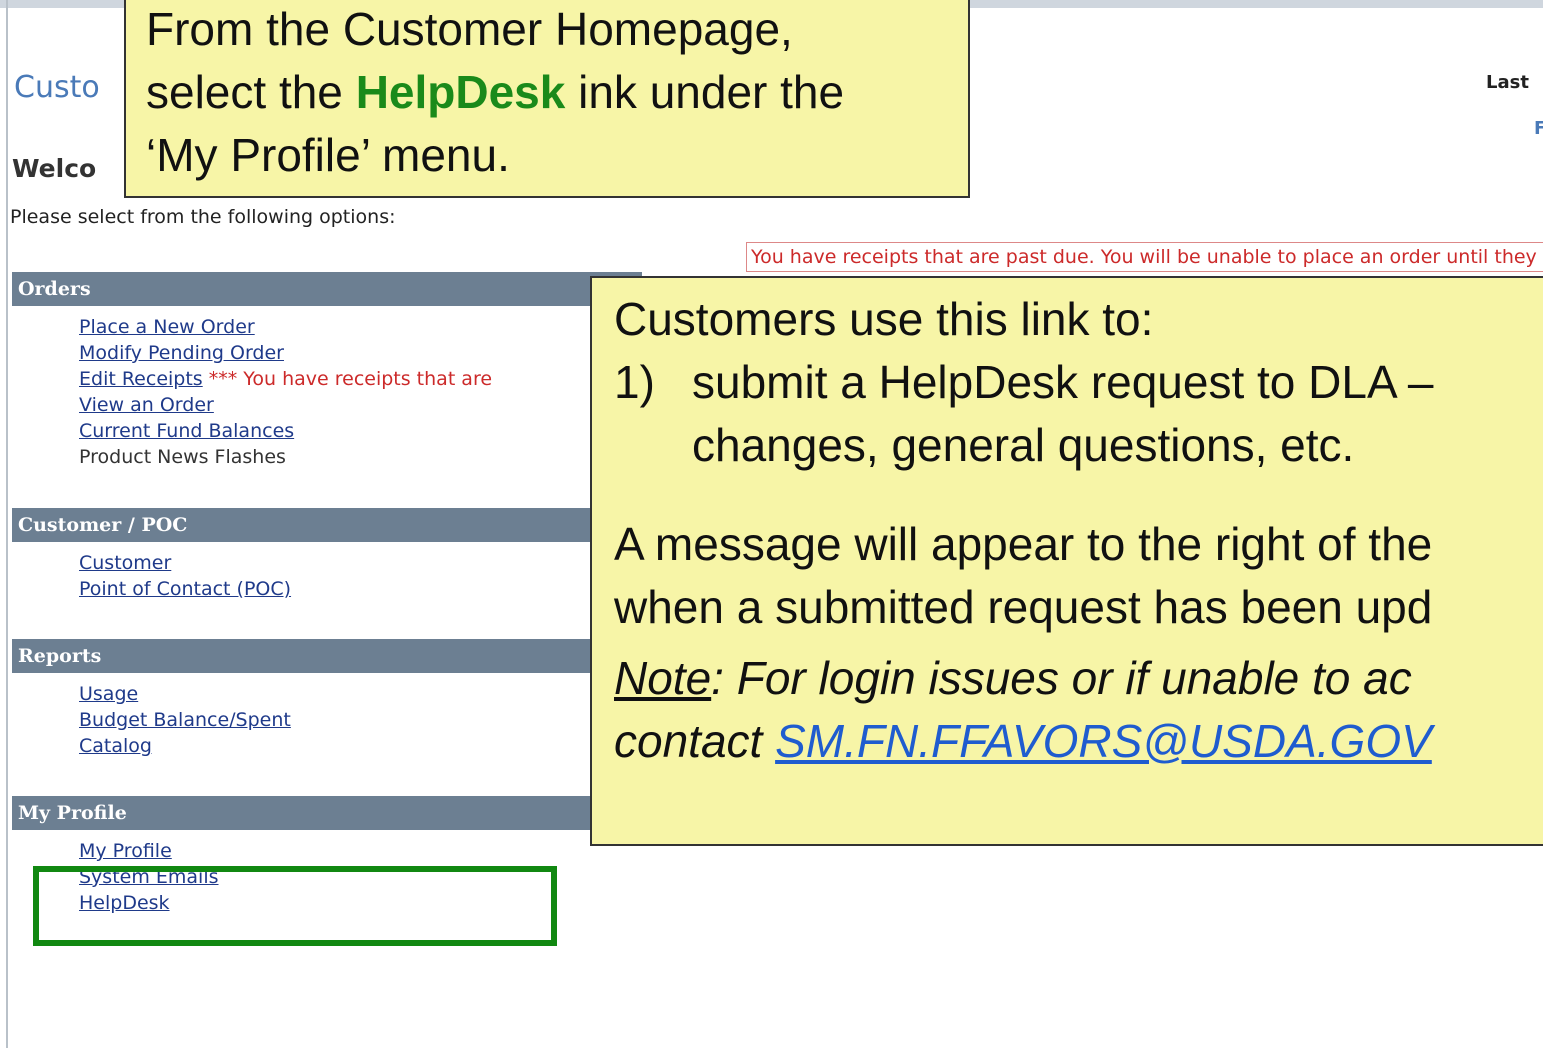 The height and width of the screenshot is (1048, 1543). I want to click on message-line2: when a submitted request has been upd, so click(1023, 607).